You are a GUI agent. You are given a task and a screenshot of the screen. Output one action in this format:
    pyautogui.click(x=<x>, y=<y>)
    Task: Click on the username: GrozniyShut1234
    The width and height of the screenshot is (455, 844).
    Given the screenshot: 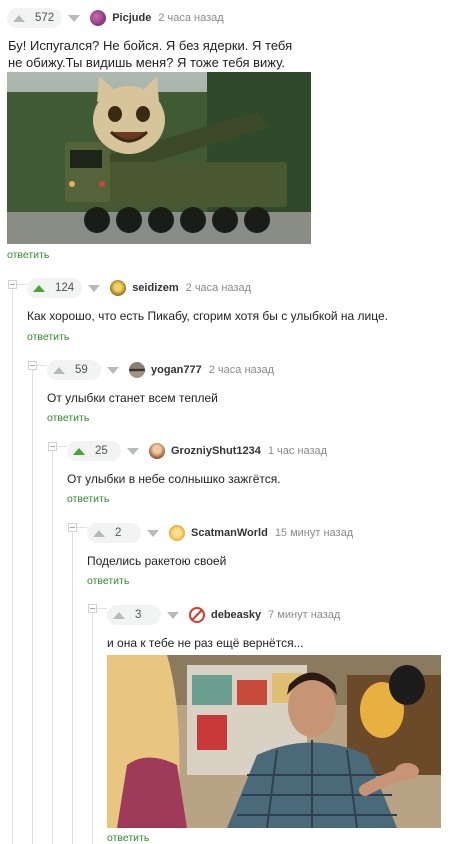 What is the action you would take?
    pyautogui.click(x=216, y=451)
    